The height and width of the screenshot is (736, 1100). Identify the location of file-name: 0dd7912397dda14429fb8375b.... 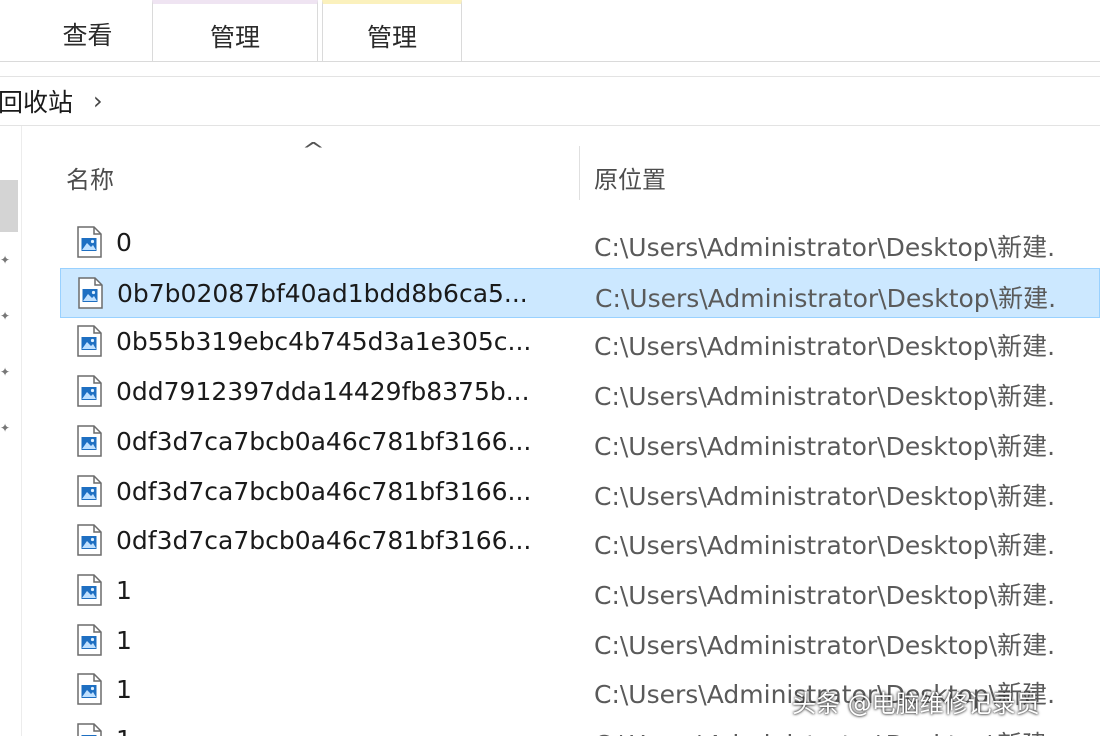
(323, 392).